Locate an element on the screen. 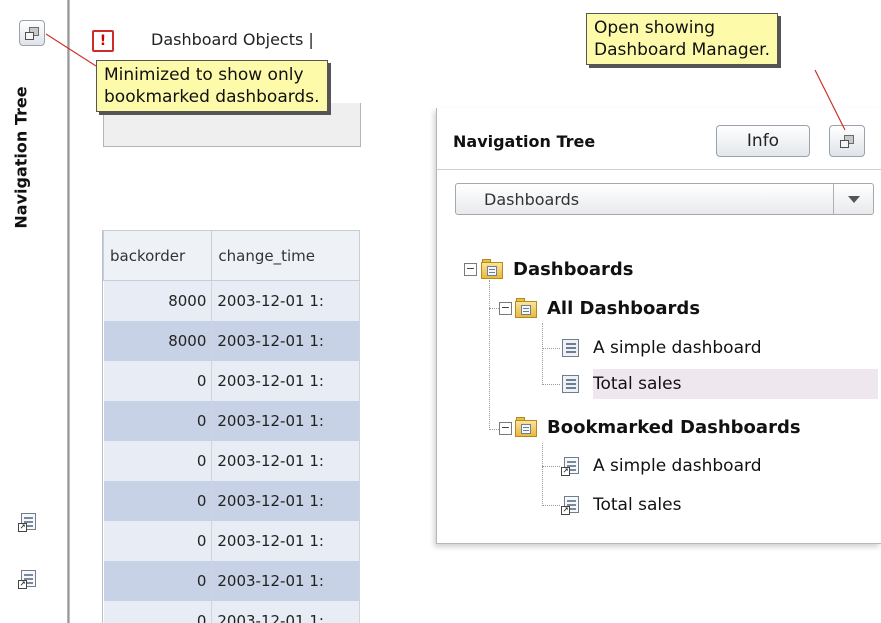  panel-splitter is located at coordinates (68, 311).